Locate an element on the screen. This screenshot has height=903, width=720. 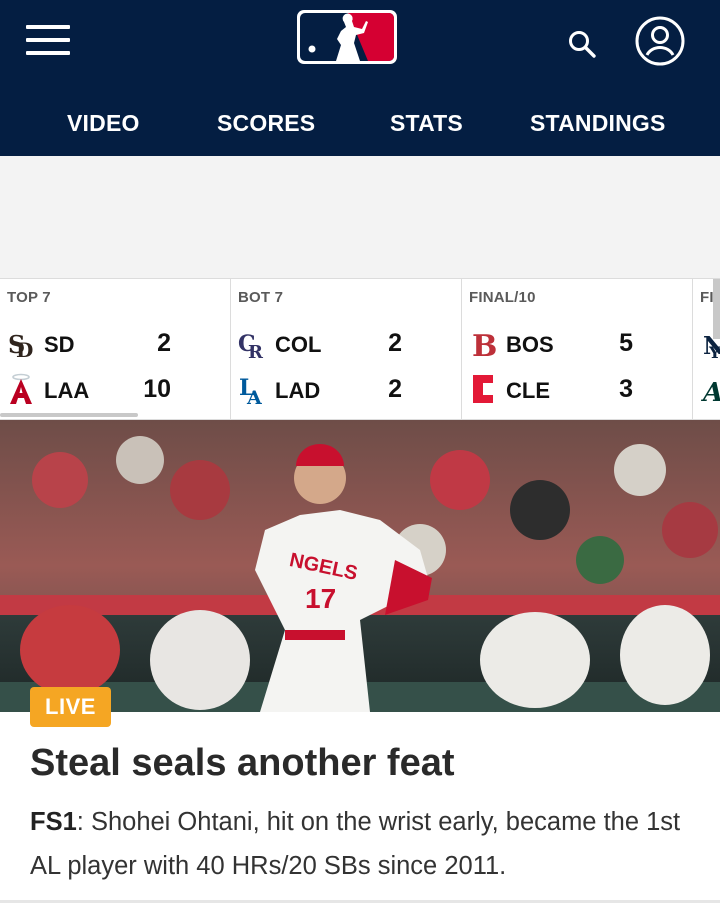
athletics-logo-icon: A is located at coordinates (710, 391).